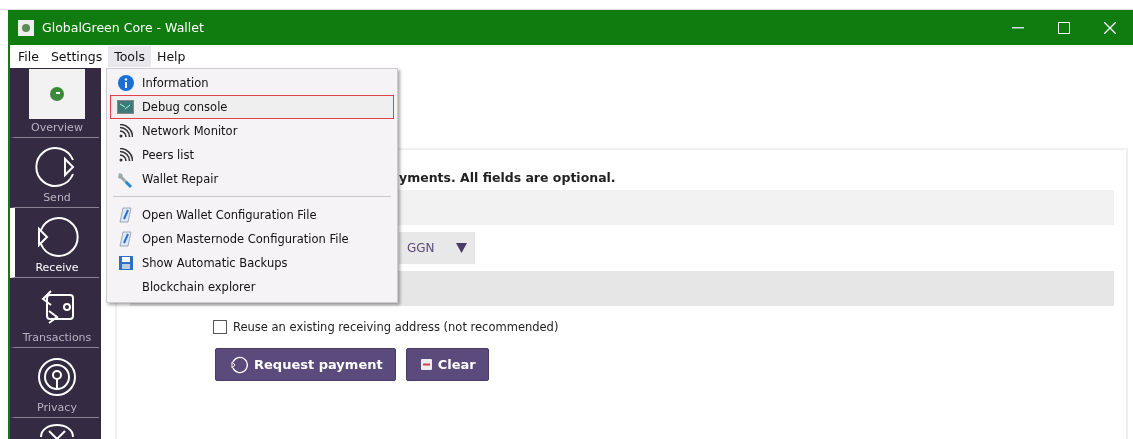  Describe the element at coordinates (28, 56) in the screenshot. I see `menu-item: File` at that location.